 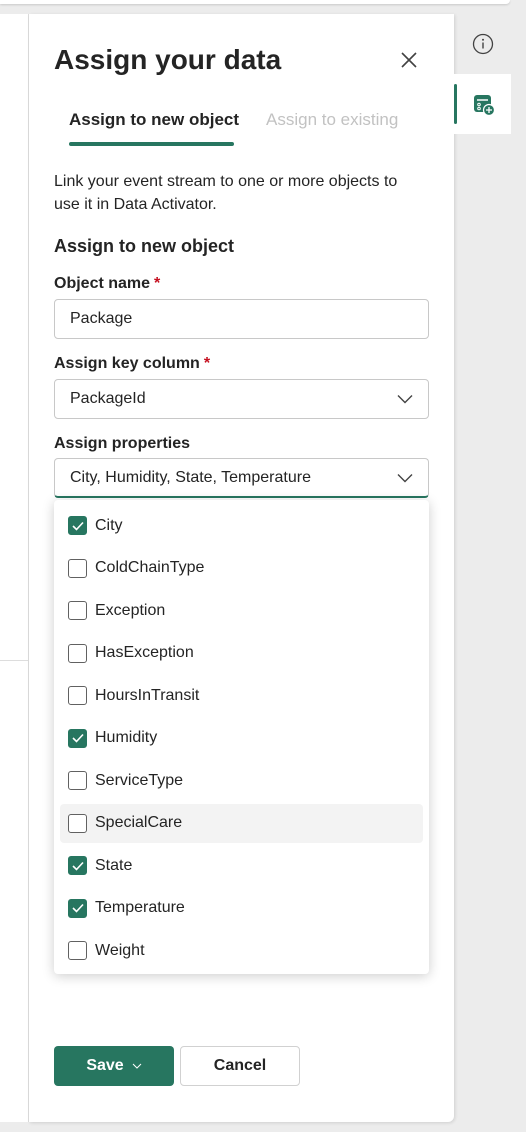 I want to click on key-column-label: Assign key column *, so click(x=132, y=363).